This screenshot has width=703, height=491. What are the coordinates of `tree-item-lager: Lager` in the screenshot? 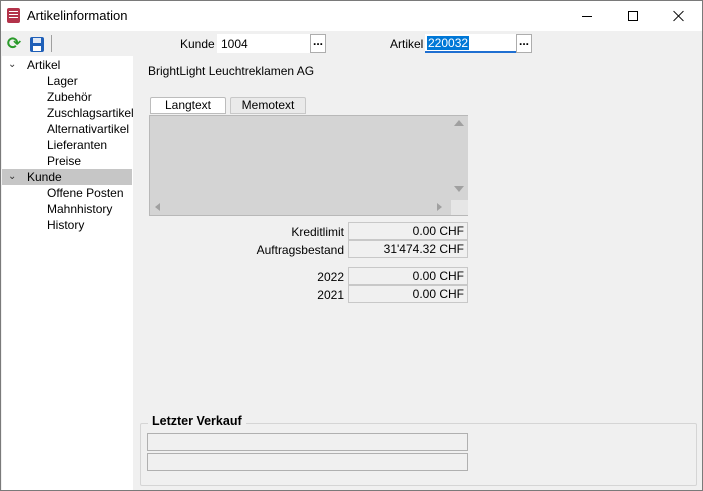 It's located at (67, 81).